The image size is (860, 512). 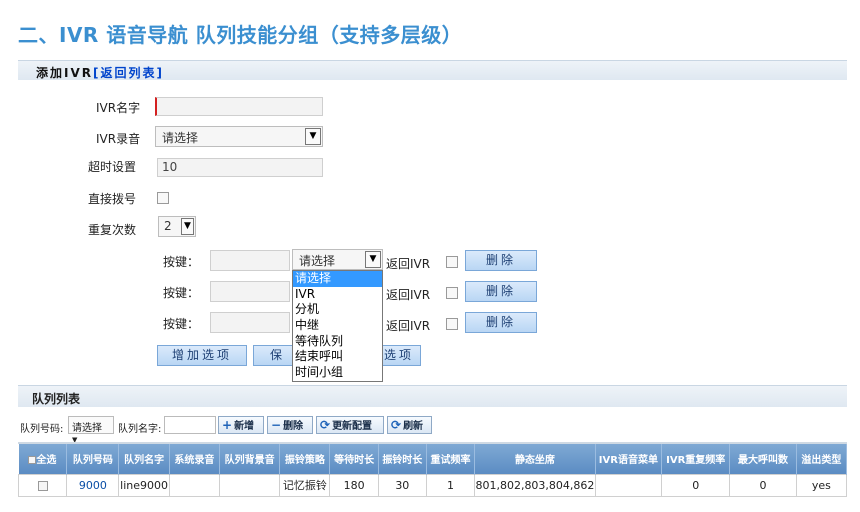 I want to click on ivr-menu-cell, so click(x=628, y=485).